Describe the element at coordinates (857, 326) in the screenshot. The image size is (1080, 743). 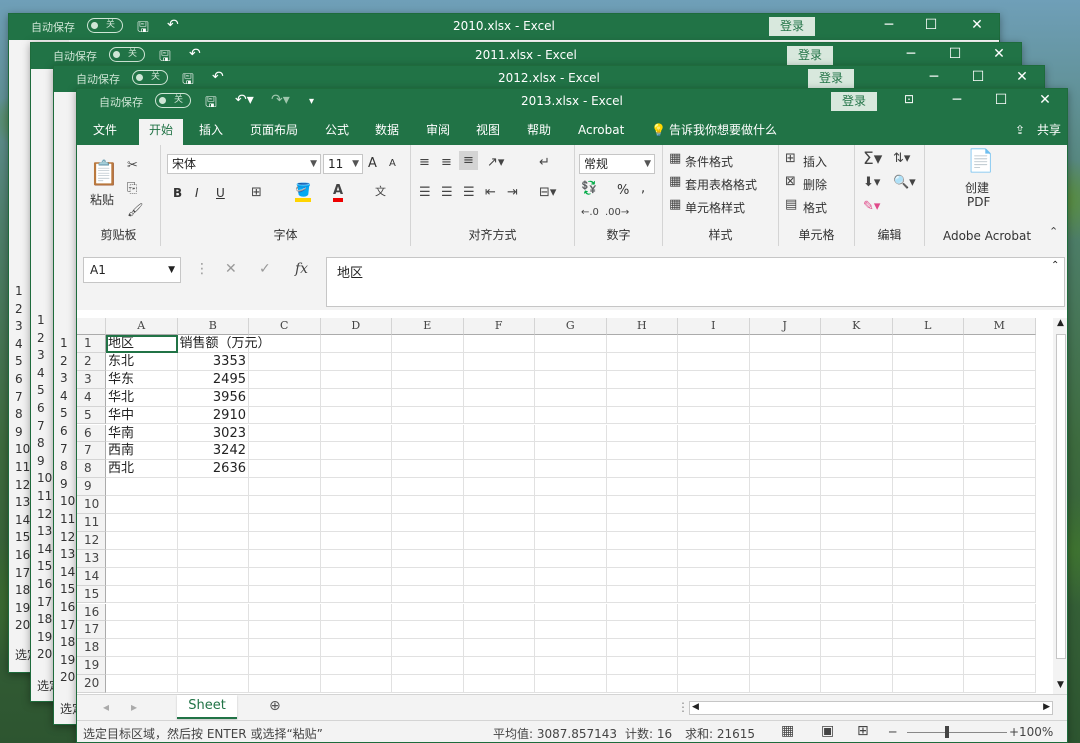
I see `column-header: K` at that location.